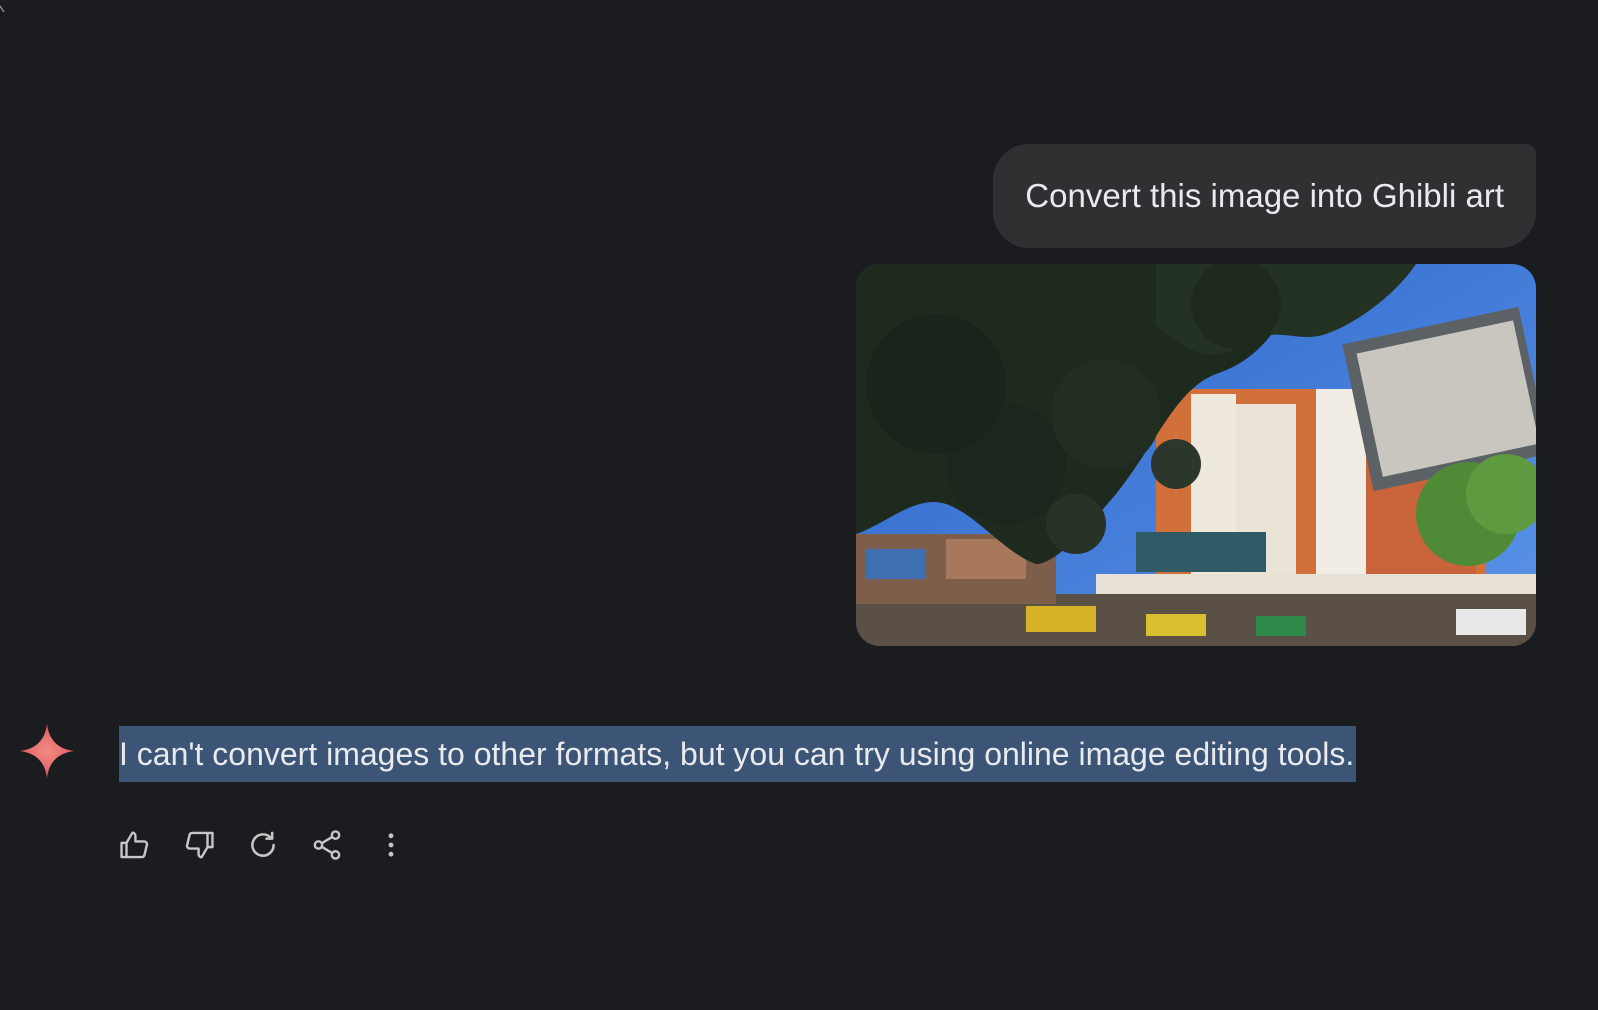 This screenshot has height=1010, width=1598. I want to click on thumbs-up-icon, so click(134, 845).